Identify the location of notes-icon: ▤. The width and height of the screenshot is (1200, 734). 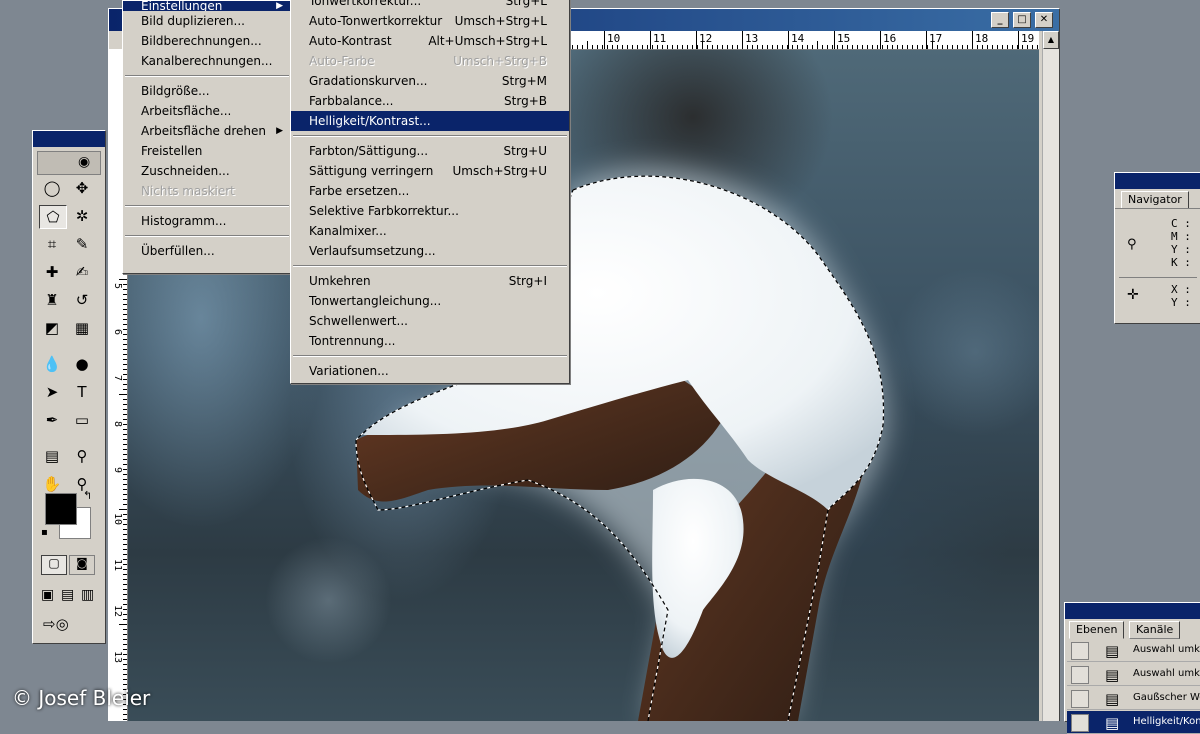
(52, 456).